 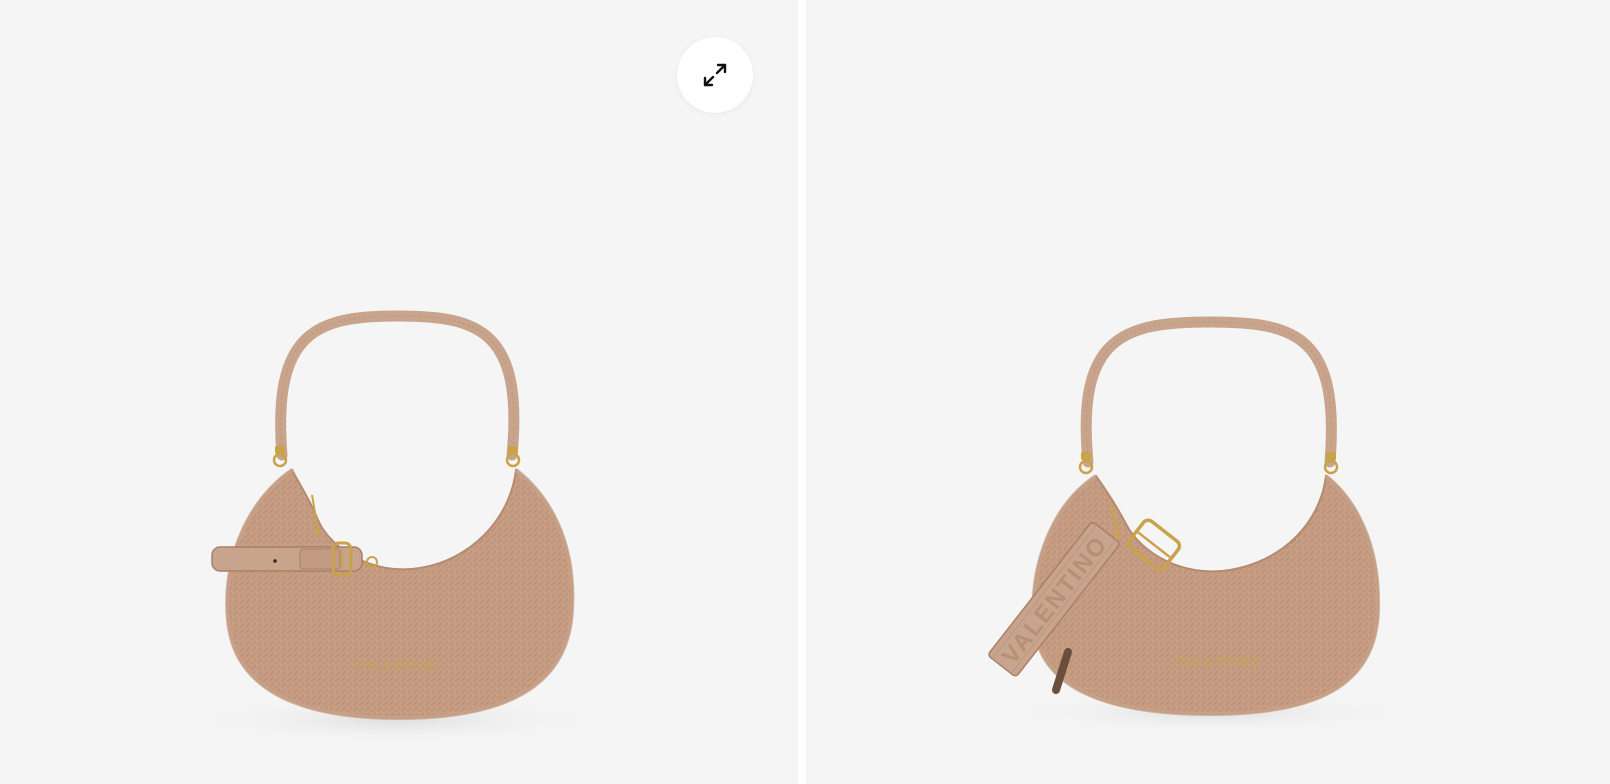 I want to click on expand-image-button, so click(x=715, y=75).